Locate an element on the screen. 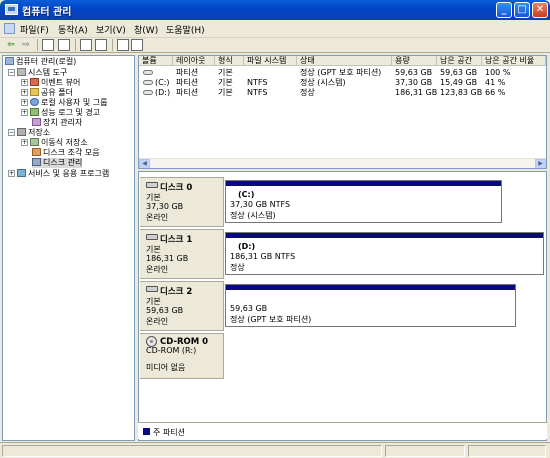  volume-status: 정상 (GPT 보호 파티션) is located at coordinates (341, 72).